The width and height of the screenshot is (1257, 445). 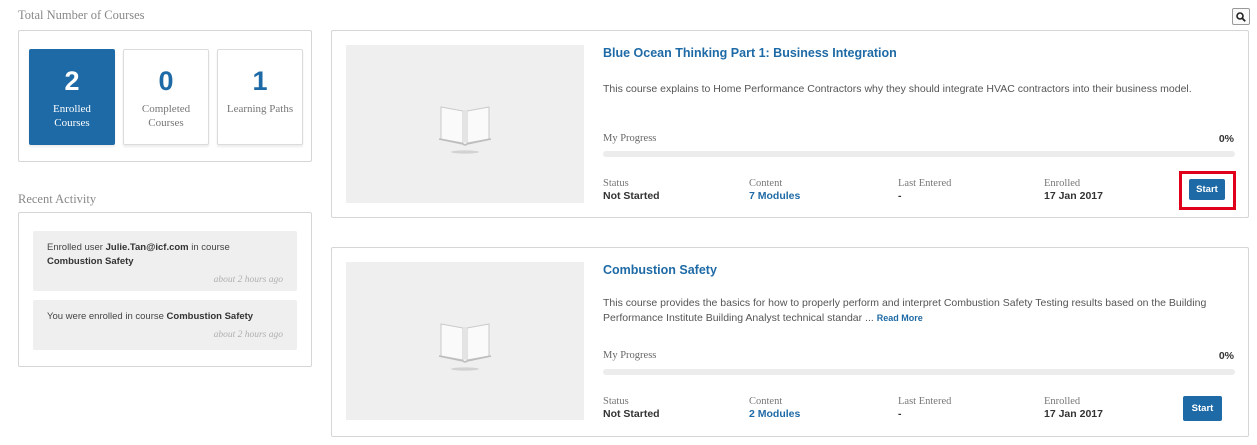 I want to click on recent-activity-title: Recent Activity, so click(x=57, y=199).